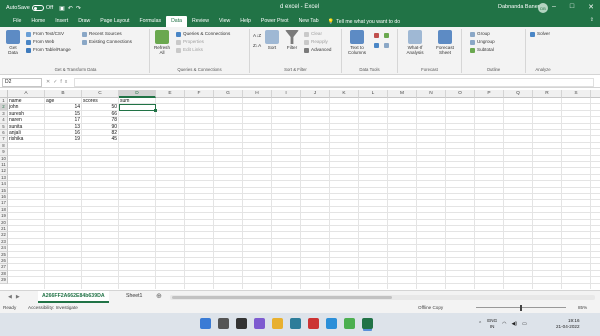 This screenshot has width=600, height=336. Describe the element at coordinates (137, 94) in the screenshot. I see `column-header-d: D` at that location.